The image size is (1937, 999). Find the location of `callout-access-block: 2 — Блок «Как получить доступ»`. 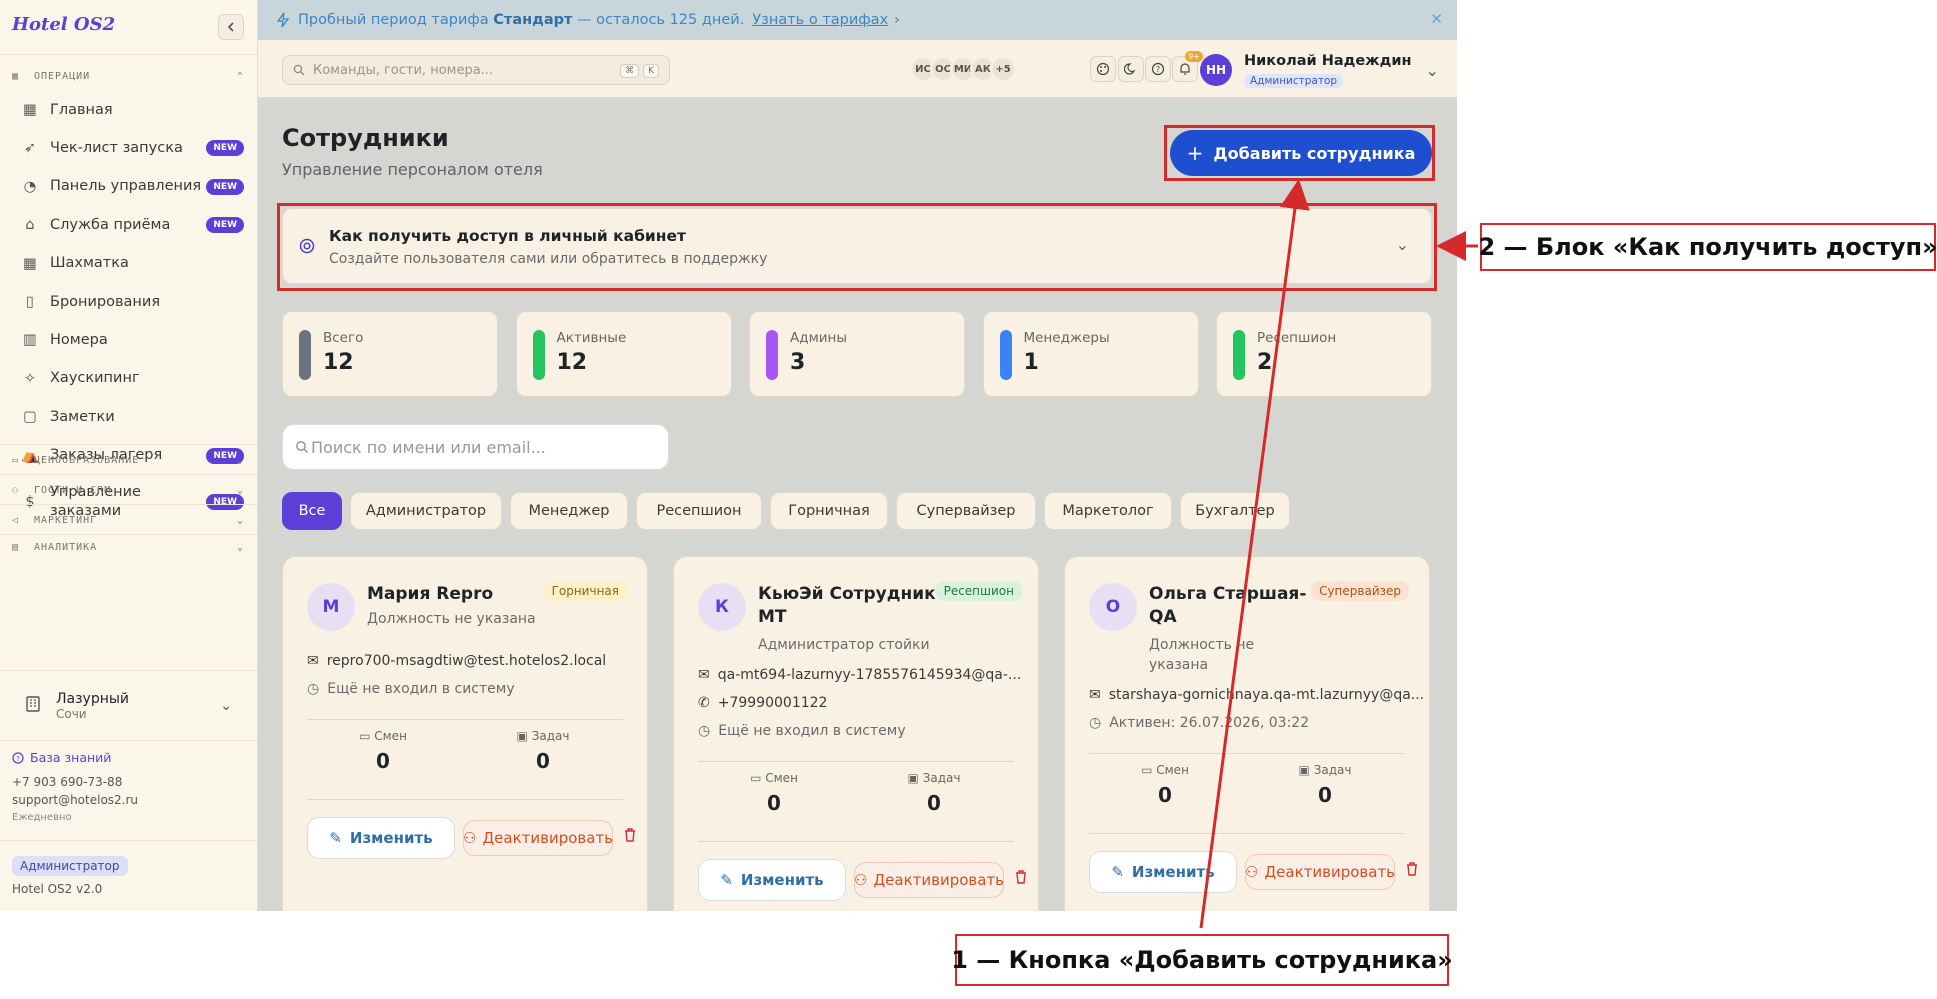

callout-access-block: 2 — Блок «Как получить доступ» is located at coordinates (1707, 247).